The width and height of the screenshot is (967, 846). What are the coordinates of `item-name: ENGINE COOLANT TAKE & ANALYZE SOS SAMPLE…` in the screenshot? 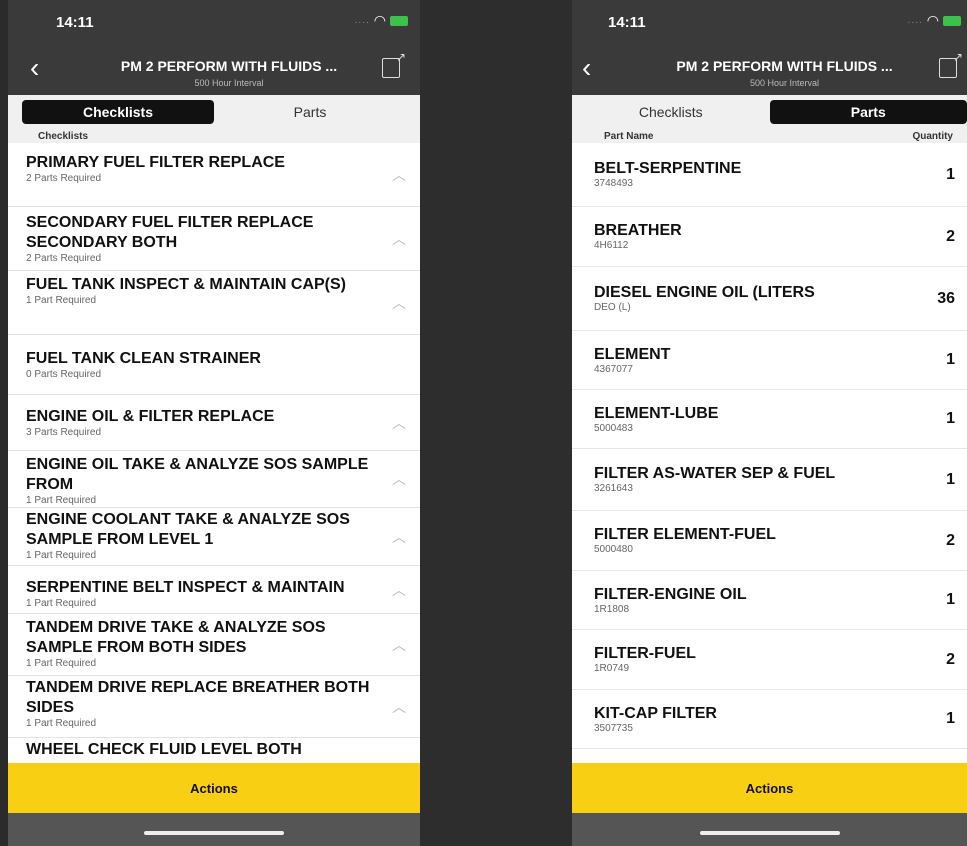 It's located at (188, 529).